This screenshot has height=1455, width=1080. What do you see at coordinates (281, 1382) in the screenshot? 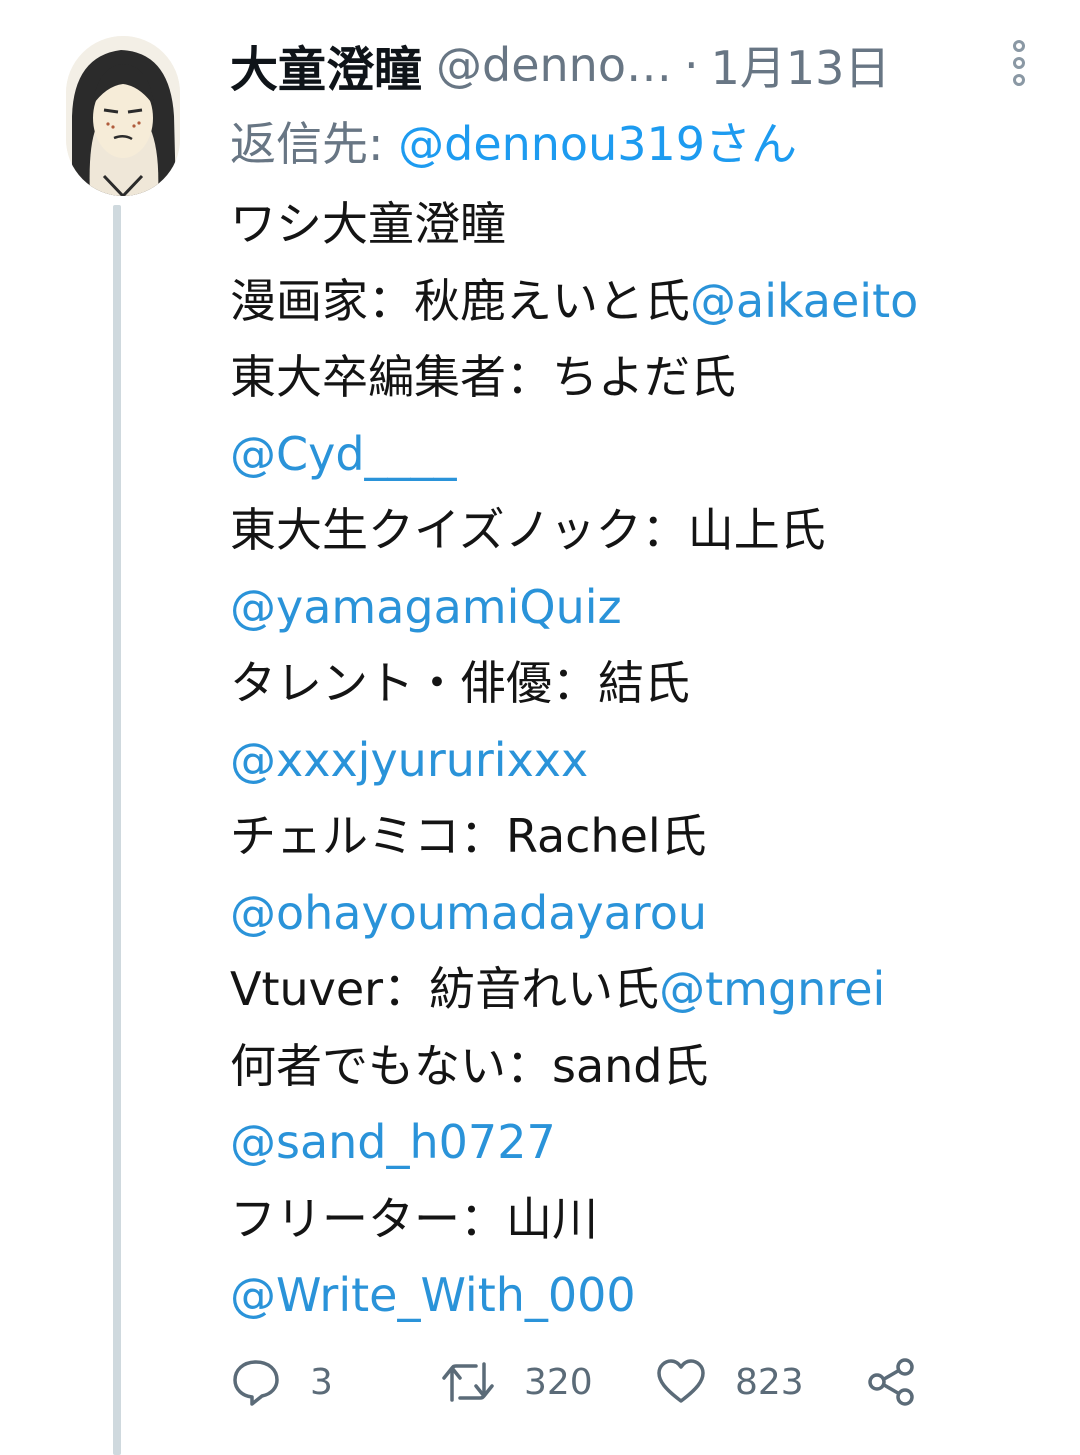
I see `reply-button: 3` at bounding box center [281, 1382].